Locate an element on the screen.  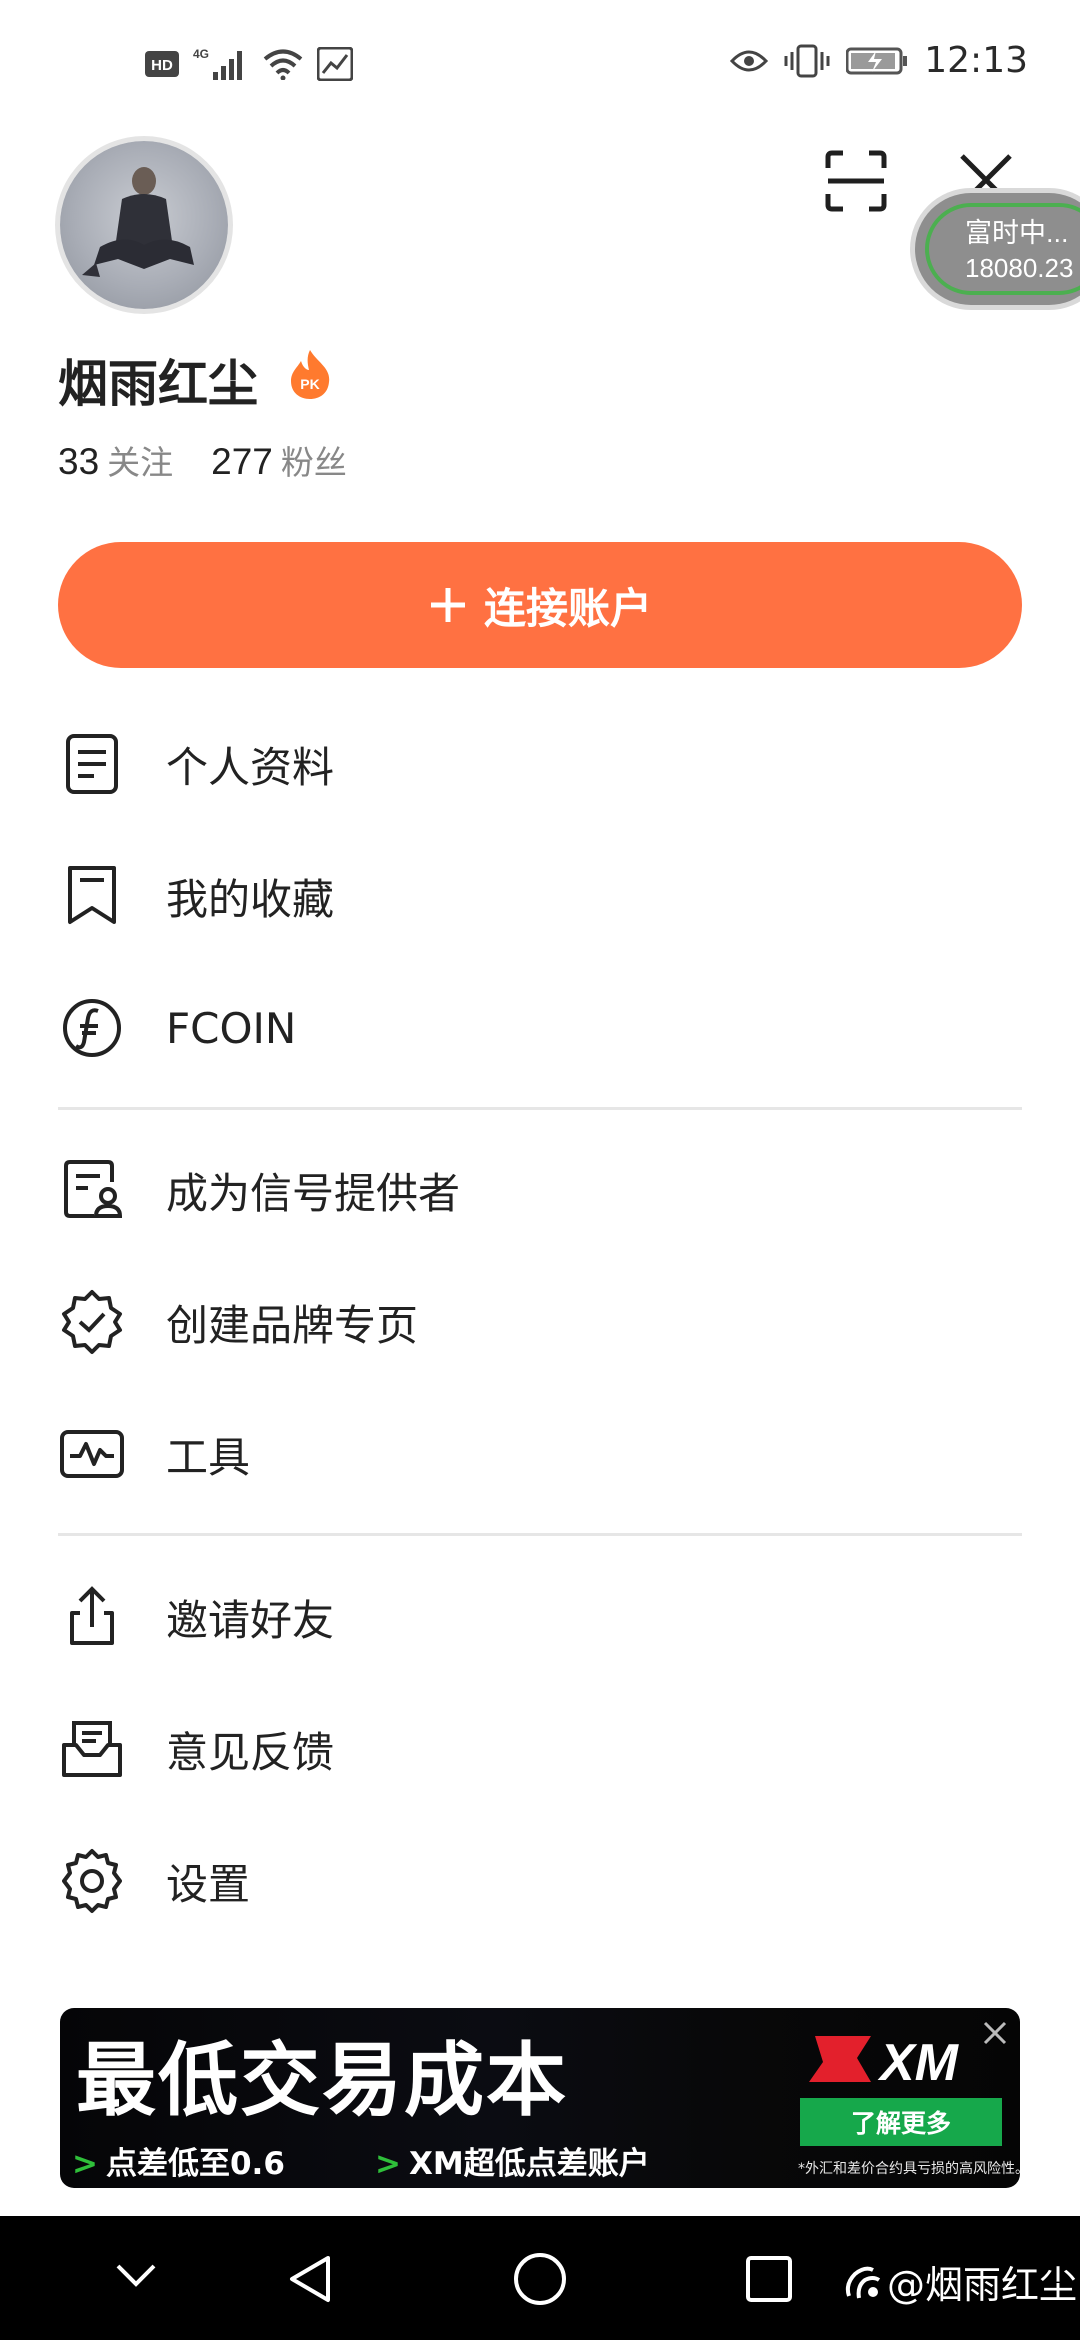
avatar-figure-icon is located at coordinates (138, 222).